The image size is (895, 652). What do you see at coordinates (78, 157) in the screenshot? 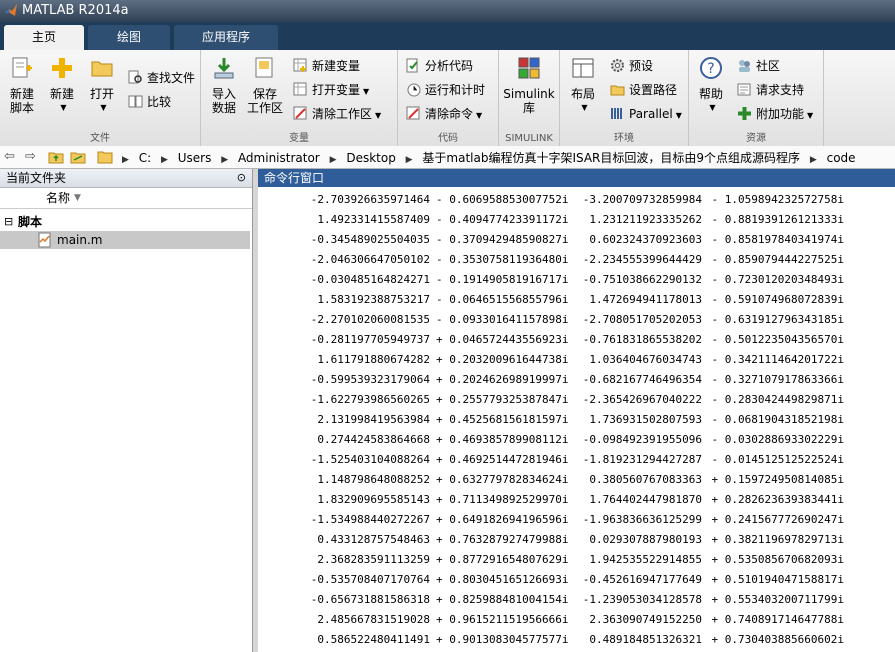
I see `browse-folder-icon` at bounding box center [78, 157].